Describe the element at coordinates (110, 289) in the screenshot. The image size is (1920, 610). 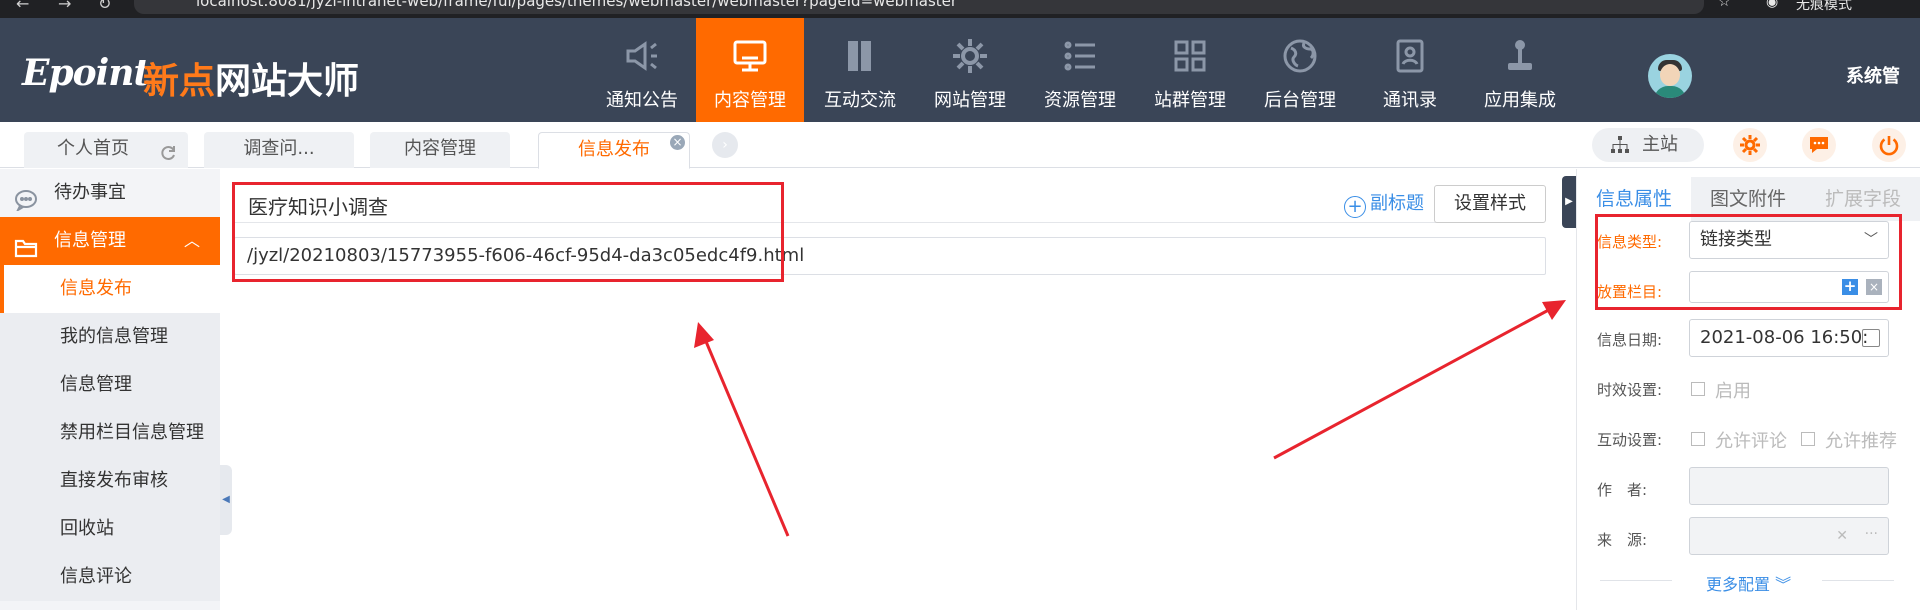
I see `sidebar-item-info-publish: 信息发布` at that location.